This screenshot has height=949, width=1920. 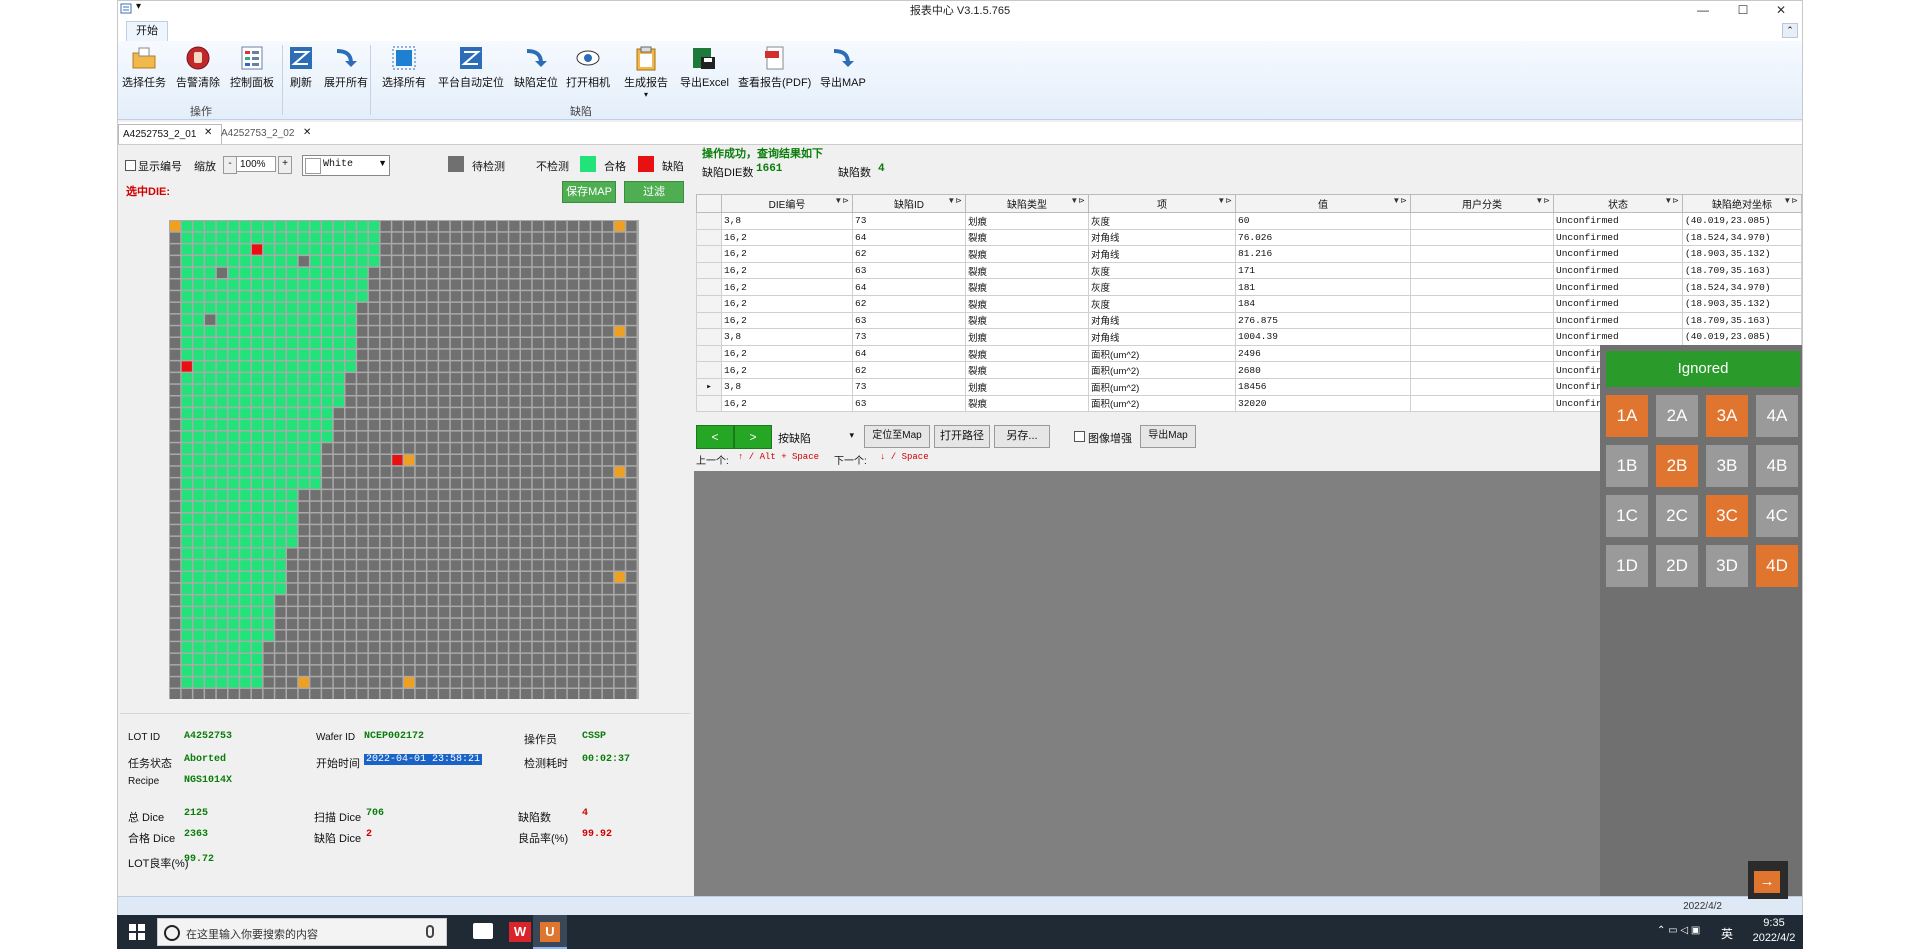 I want to click on filter-icon: ▼⊳, so click(x=1399, y=200).